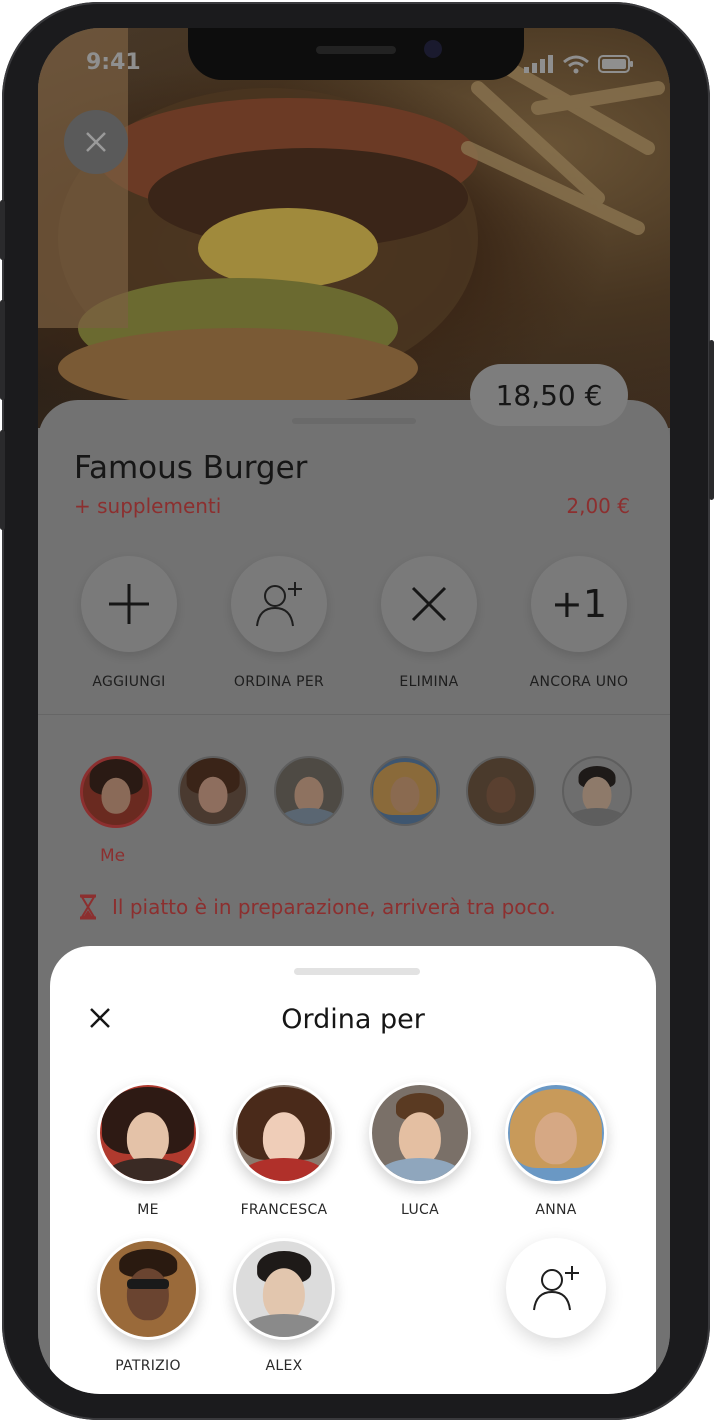  I want to click on add-action: AGGIUNGI, so click(129, 623).